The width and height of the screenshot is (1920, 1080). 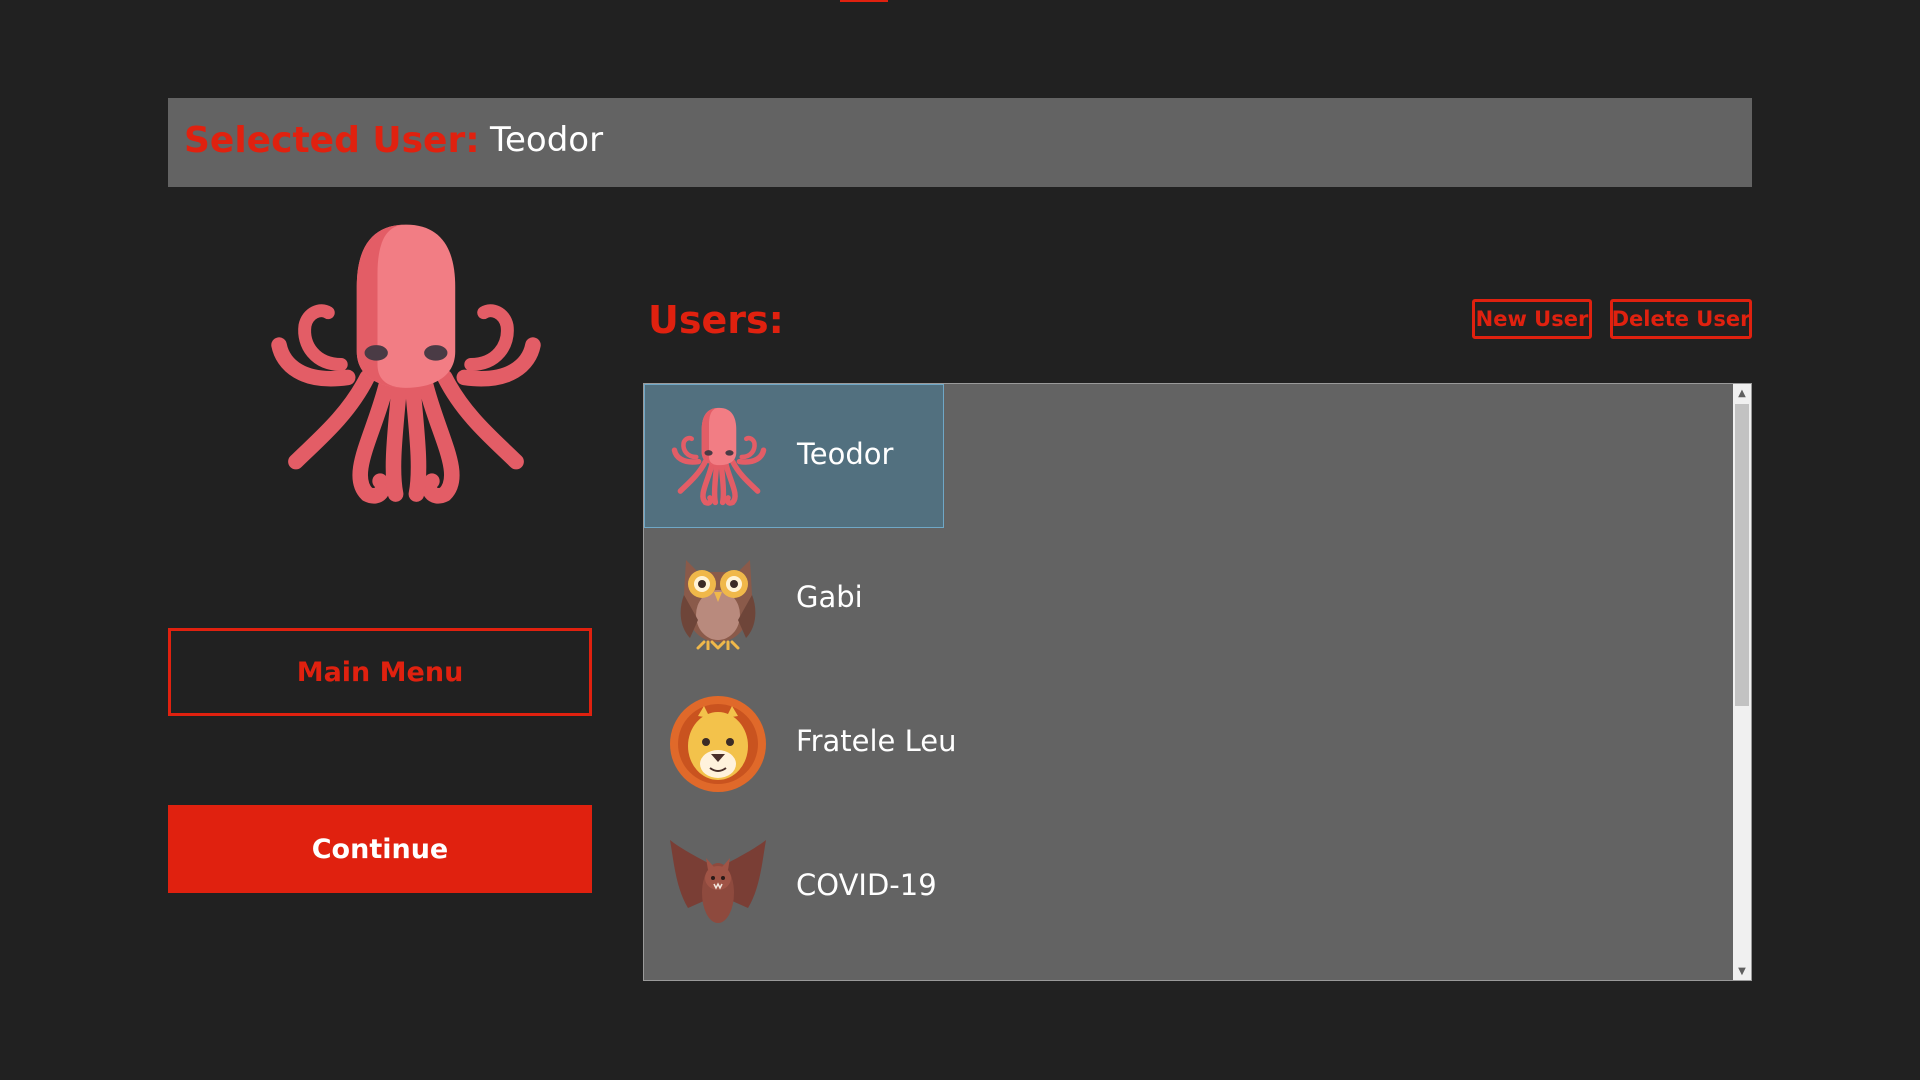 What do you see at coordinates (864, 1) in the screenshot?
I see `top-accent-bar` at bounding box center [864, 1].